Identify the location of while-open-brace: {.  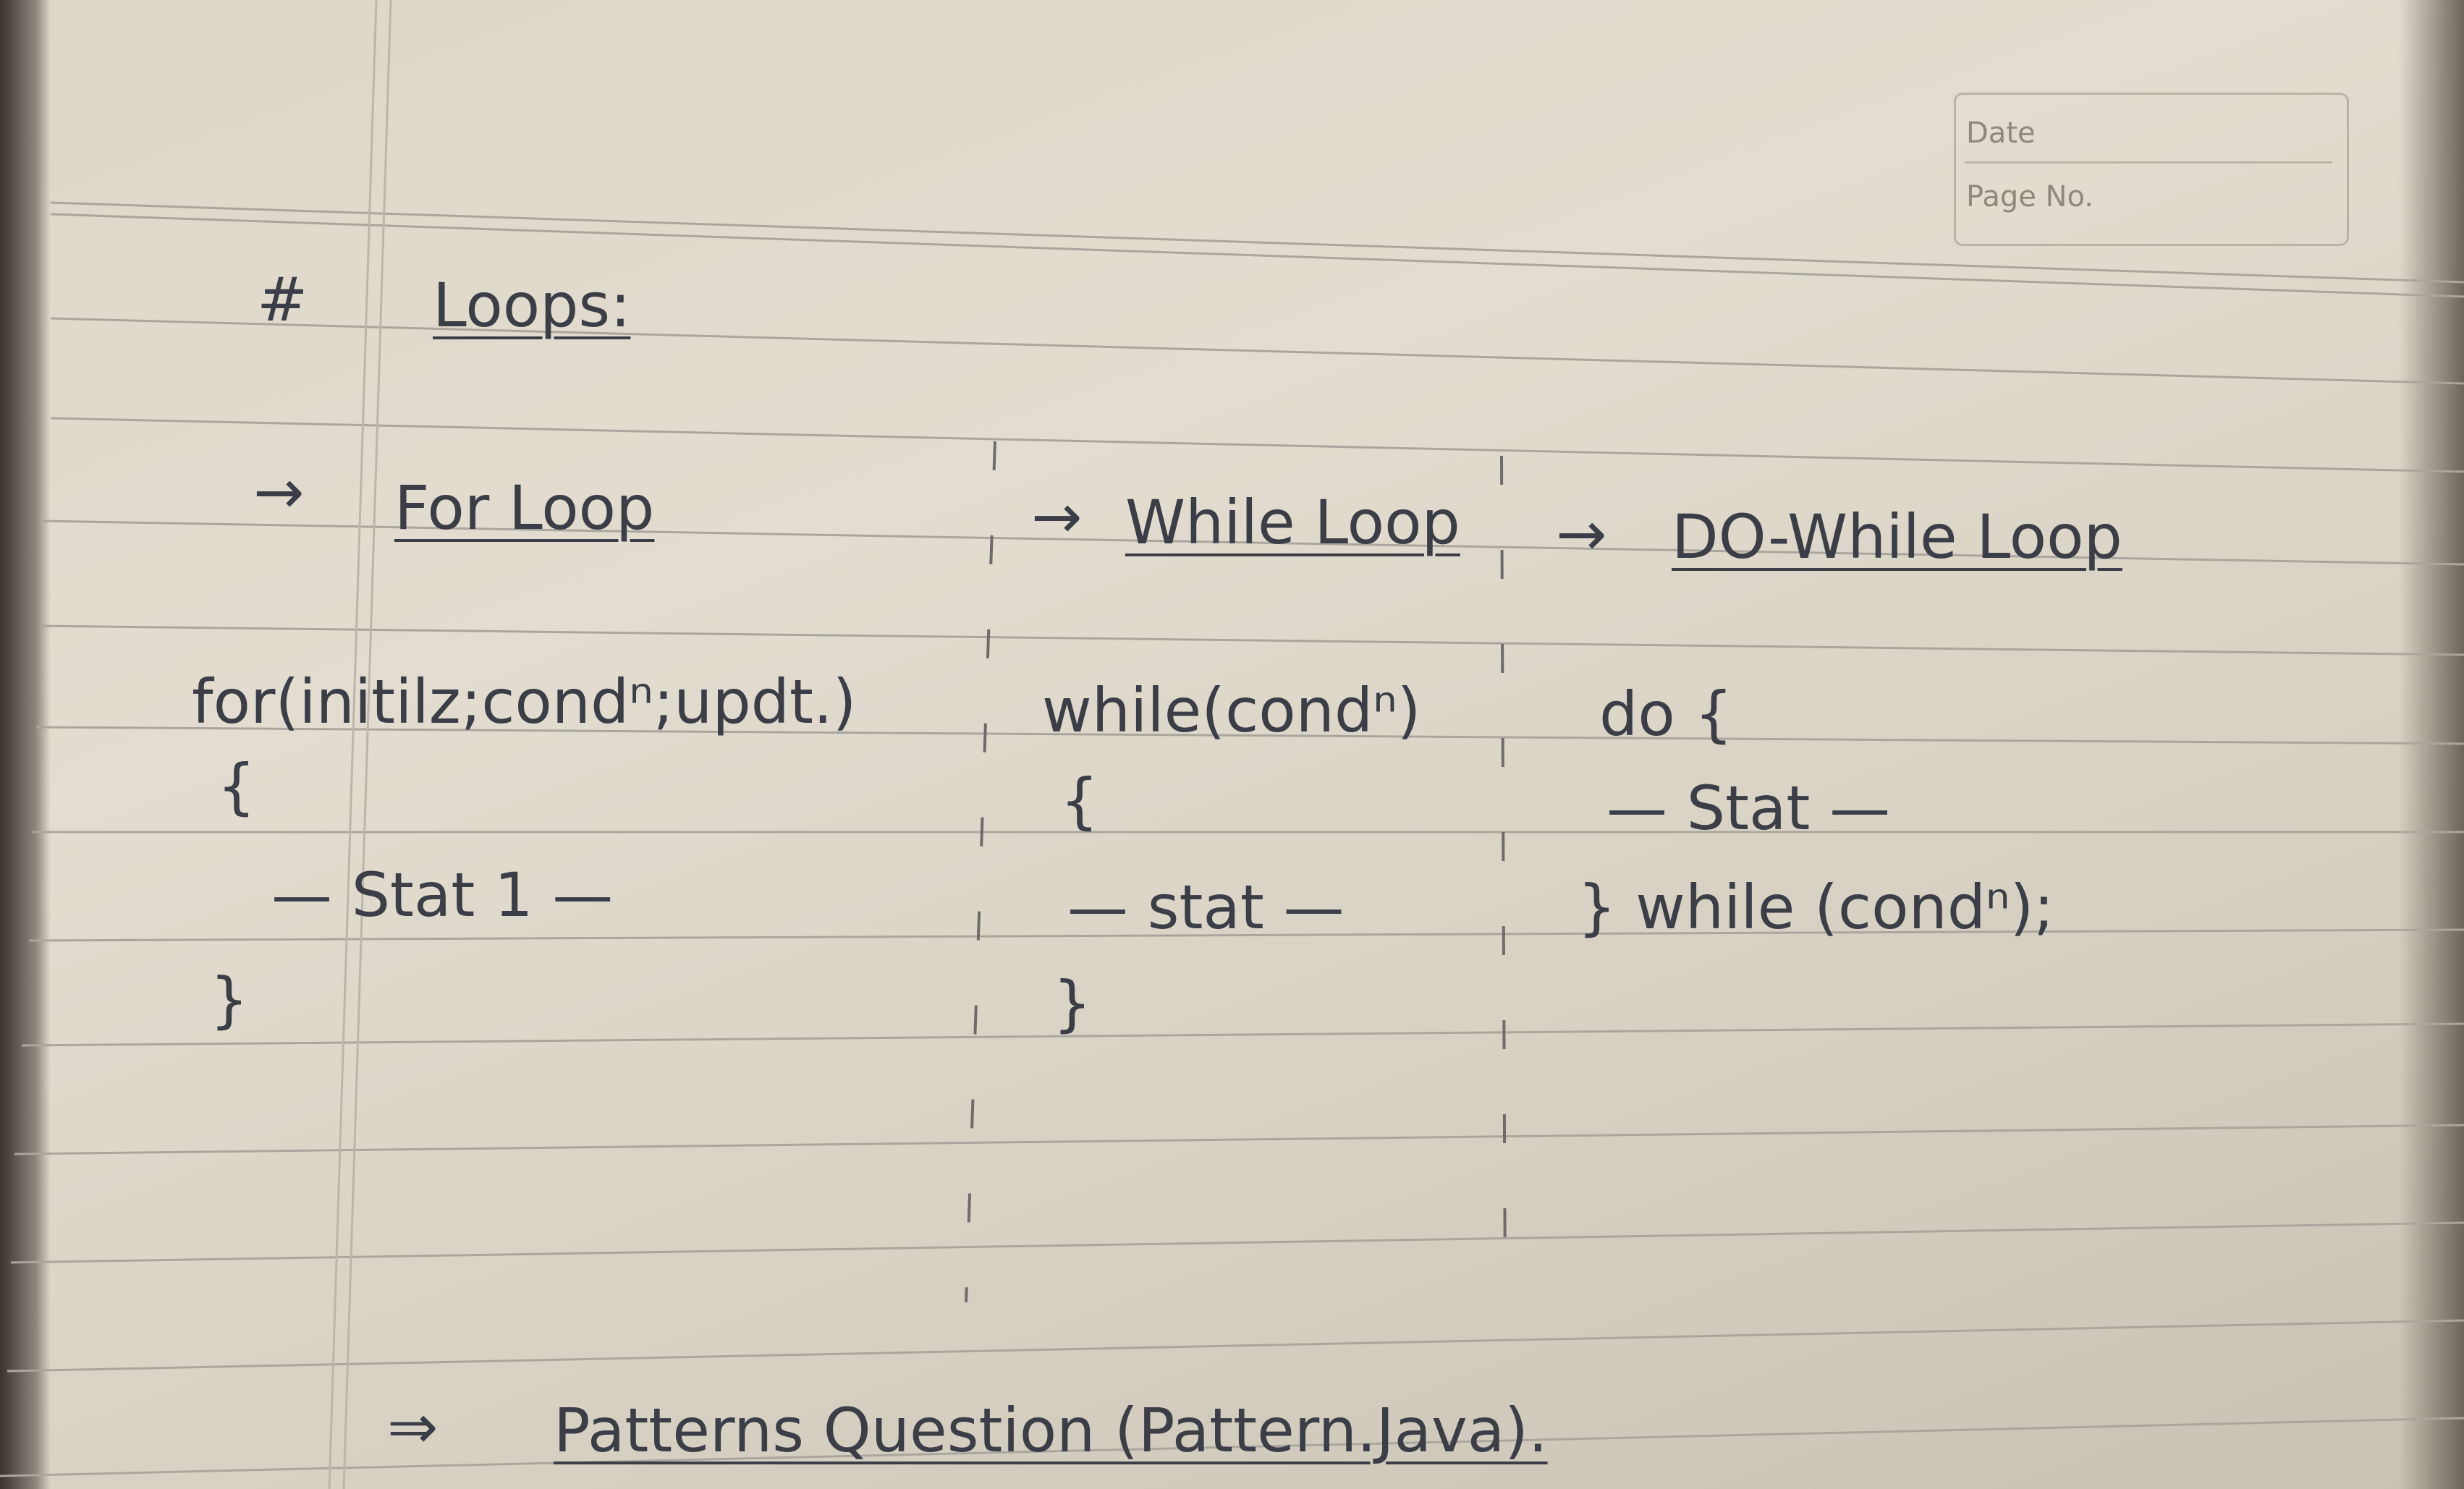
(1079, 800).